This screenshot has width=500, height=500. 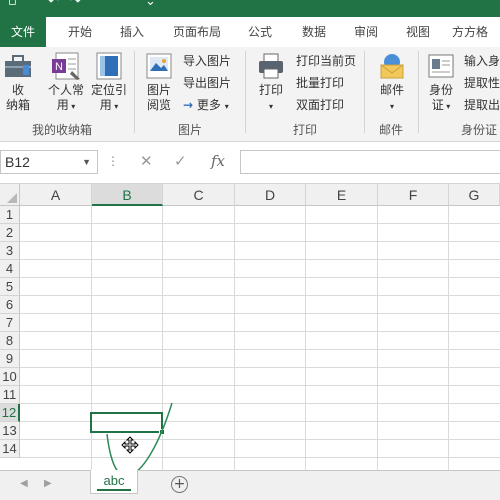 I want to click on id-input-label: 输入身, so click(x=482, y=61).